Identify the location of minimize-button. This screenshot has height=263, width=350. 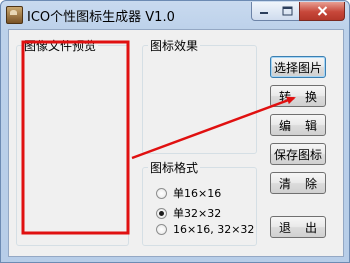
(264, 11).